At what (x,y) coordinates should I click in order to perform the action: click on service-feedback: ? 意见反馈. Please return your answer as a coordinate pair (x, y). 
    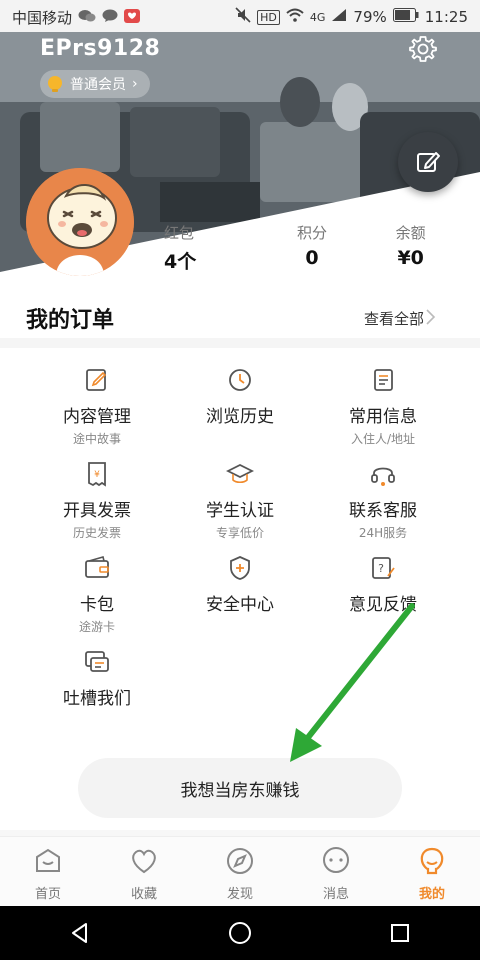
    Looking at the image, I should click on (383, 584).